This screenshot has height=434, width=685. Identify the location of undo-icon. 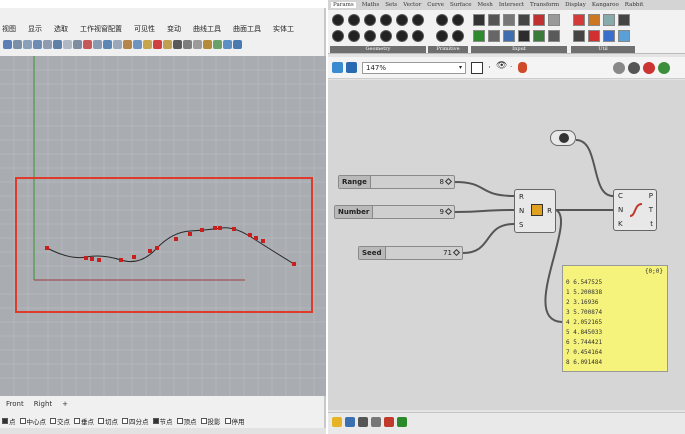
(7, 44).